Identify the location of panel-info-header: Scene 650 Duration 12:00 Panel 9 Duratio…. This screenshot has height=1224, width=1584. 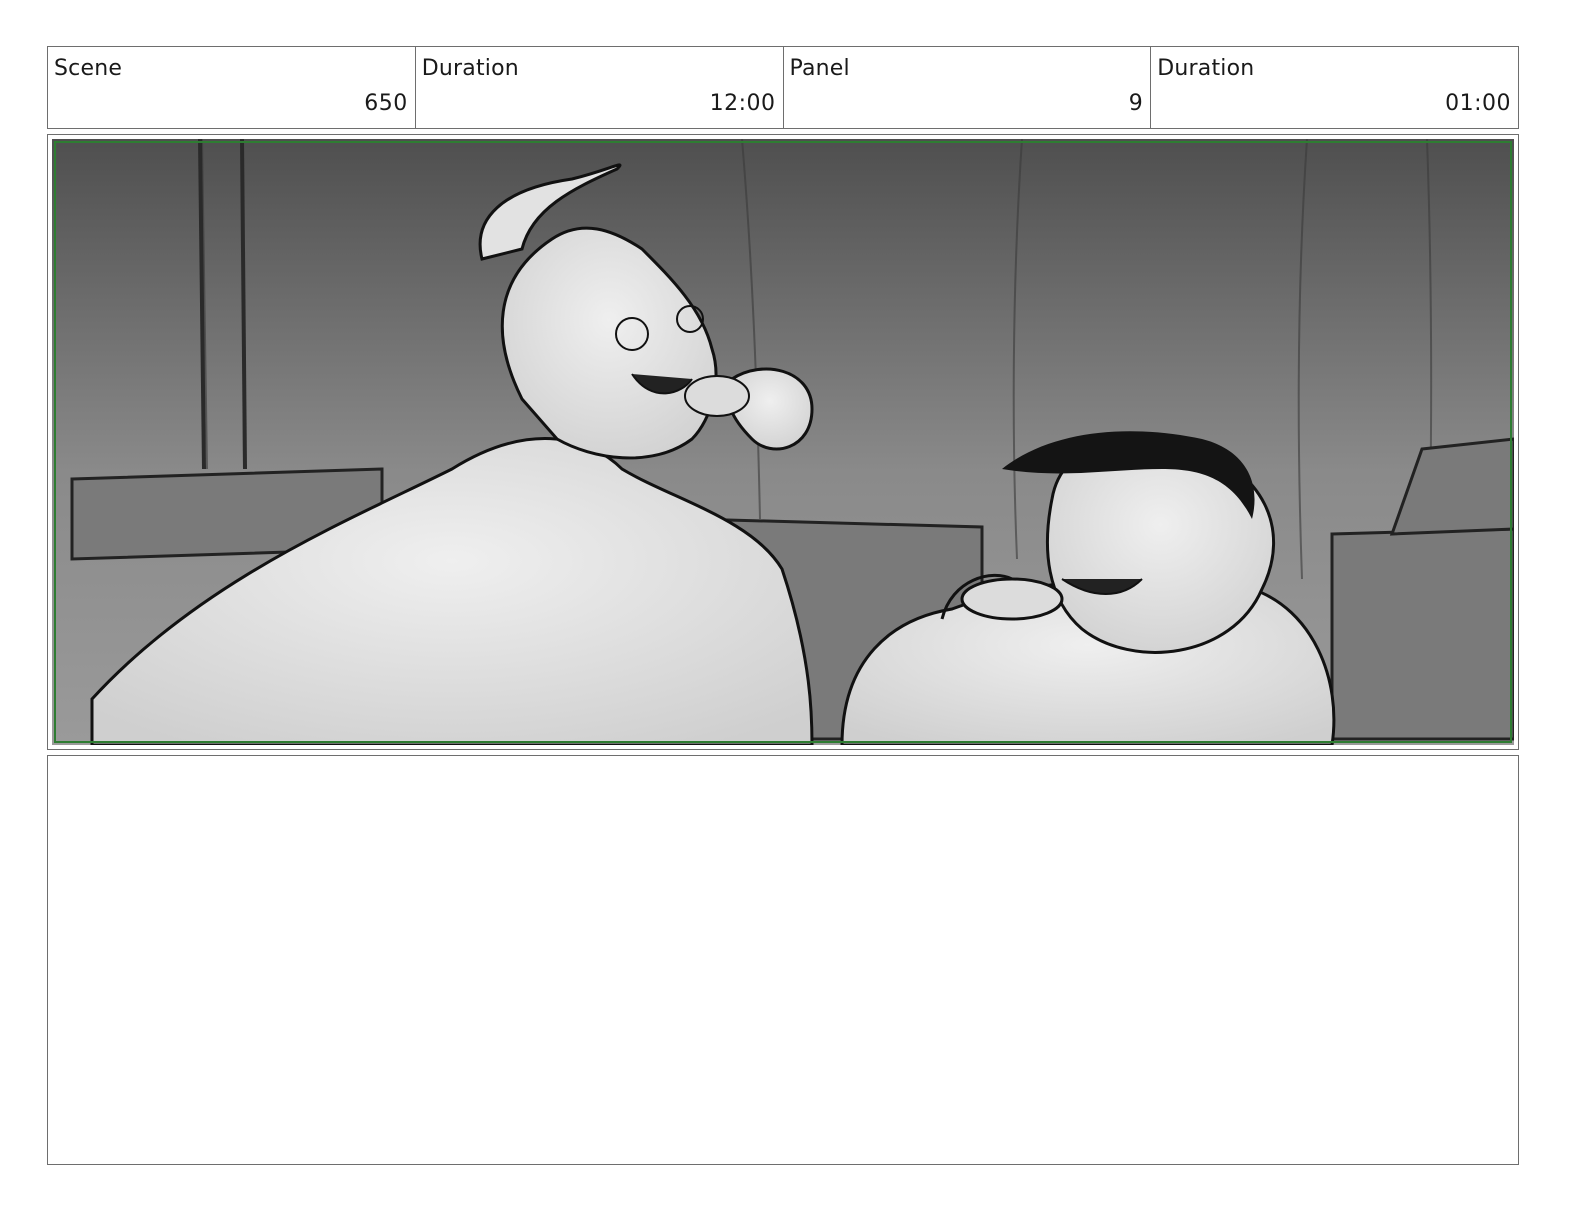
(783, 87).